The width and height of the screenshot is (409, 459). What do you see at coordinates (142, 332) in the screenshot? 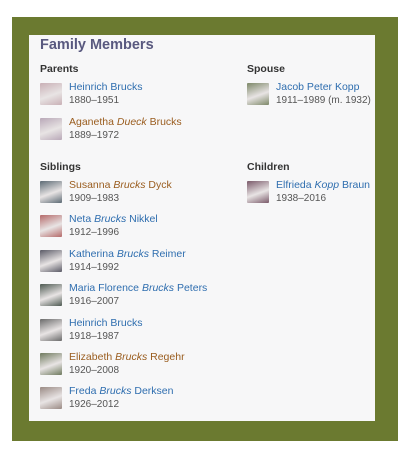
I see `siblings-person: Heinrich Brucks 1918–1987` at bounding box center [142, 332].